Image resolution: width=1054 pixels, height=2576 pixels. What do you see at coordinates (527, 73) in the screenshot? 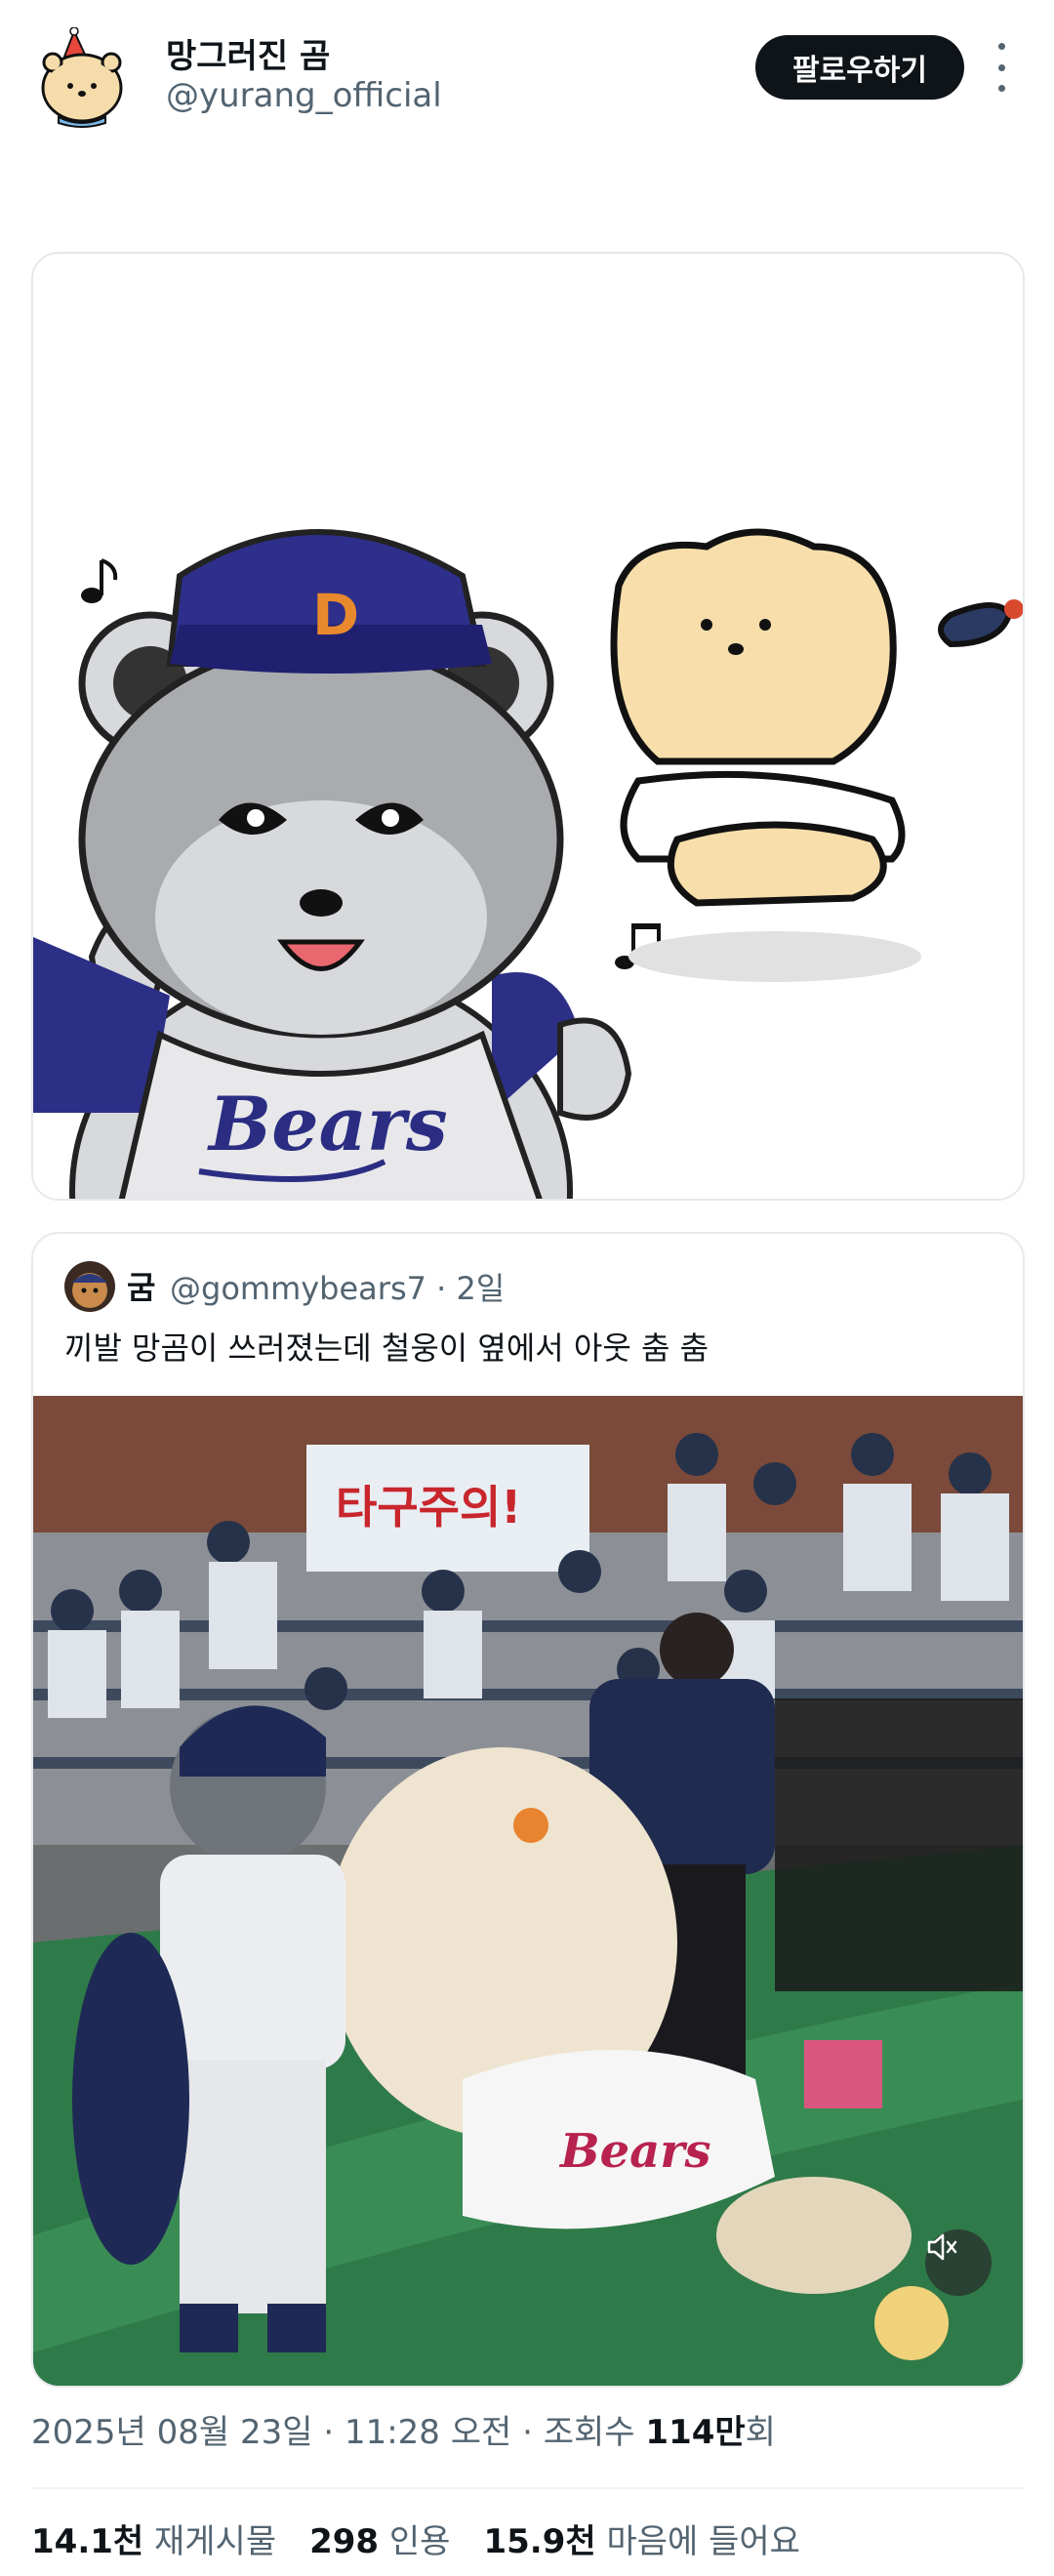
I see `tweet-header: 망그러진 곰 @yurang_official 팔로우하기` at bounding box center [527, 73].